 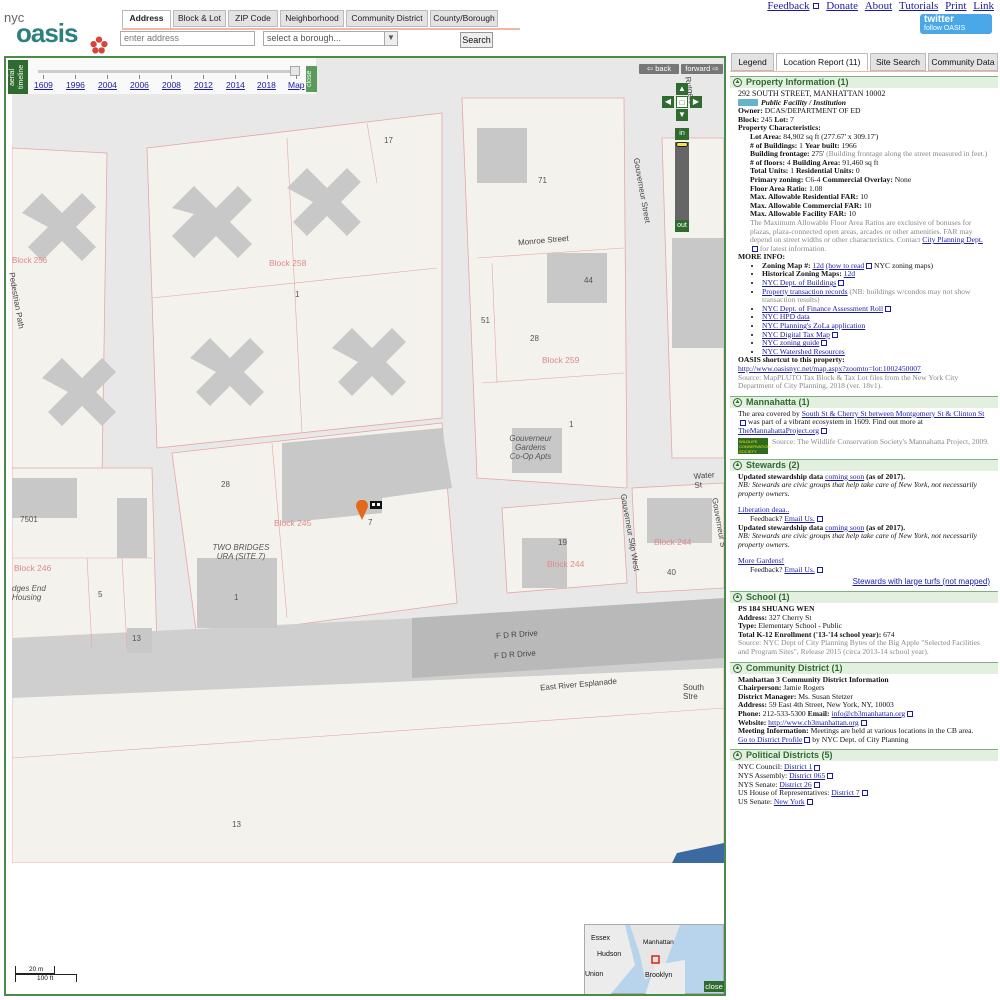 I want to click on pan-down-icon: ▼, so click(x=682, y=115).